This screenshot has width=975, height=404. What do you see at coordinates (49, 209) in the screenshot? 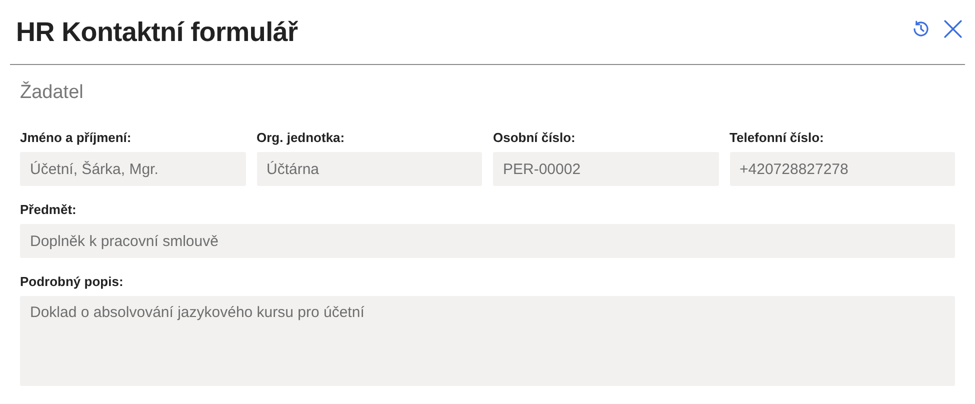
I see `field-label: Předmět:` at bounding box center [49, 209].